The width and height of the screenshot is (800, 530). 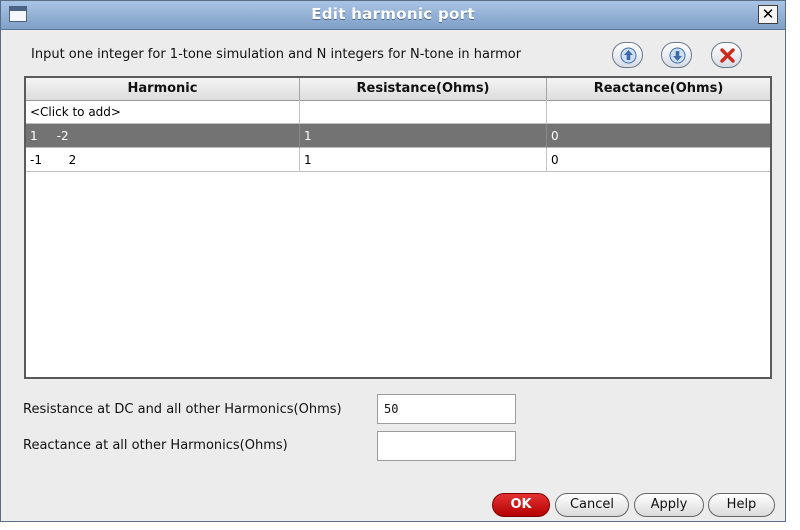 I want to click on cancel-button: Cancel, so click(x=592, y=505).